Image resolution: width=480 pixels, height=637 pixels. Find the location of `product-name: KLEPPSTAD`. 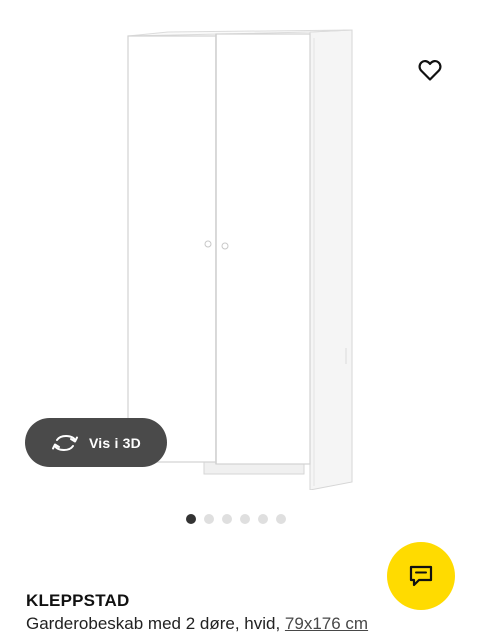

product-name: KLEPPSTAD is located at coordinates (78, 600).